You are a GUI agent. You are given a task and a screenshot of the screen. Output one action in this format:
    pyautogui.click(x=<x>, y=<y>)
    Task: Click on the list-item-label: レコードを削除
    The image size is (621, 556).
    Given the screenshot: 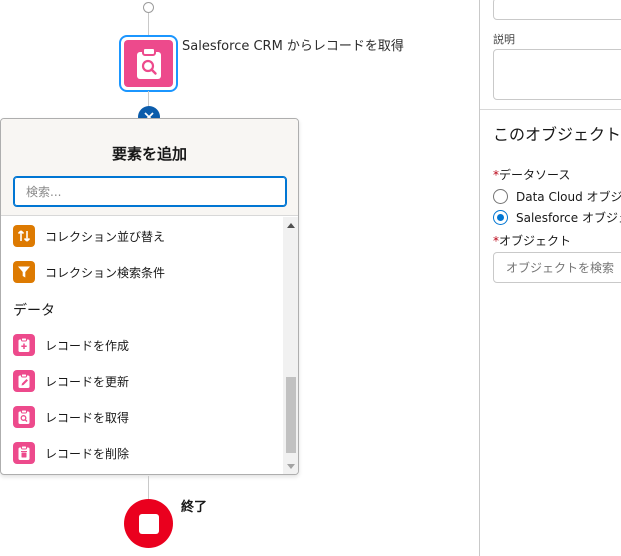 What is the action you would take?
    pyautogui.click(x=87, y=453)
    